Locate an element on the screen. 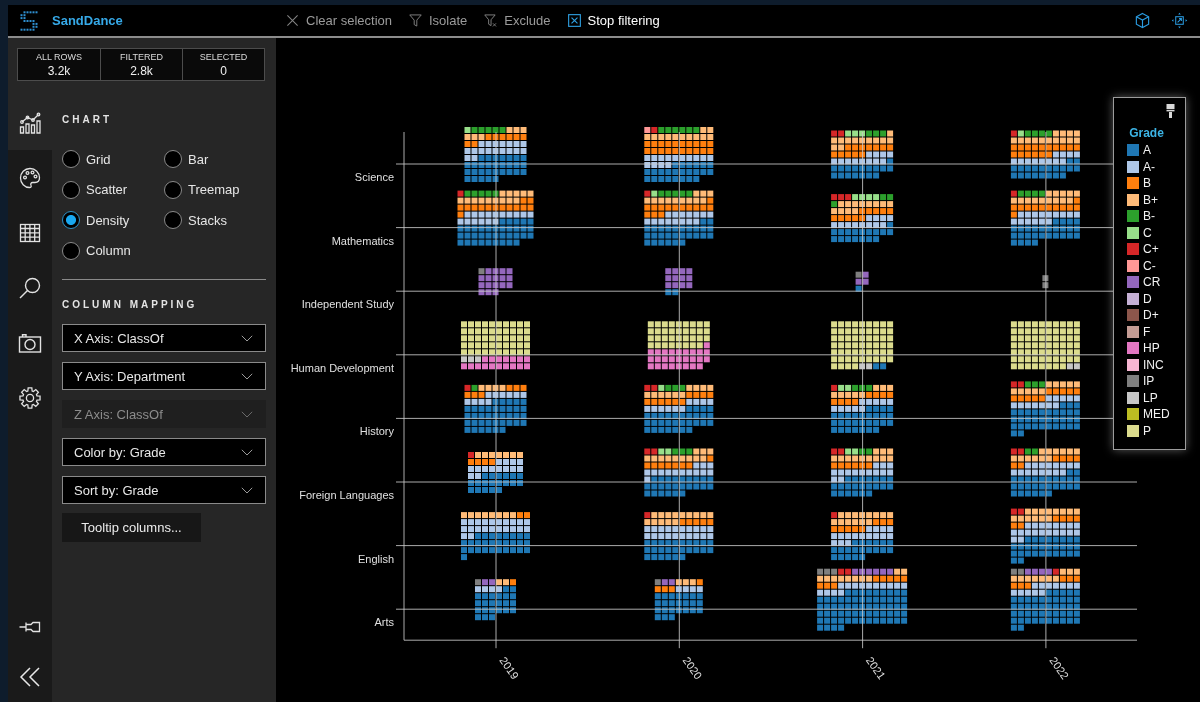  radio-label: Column is located at coordinates (108, 251).